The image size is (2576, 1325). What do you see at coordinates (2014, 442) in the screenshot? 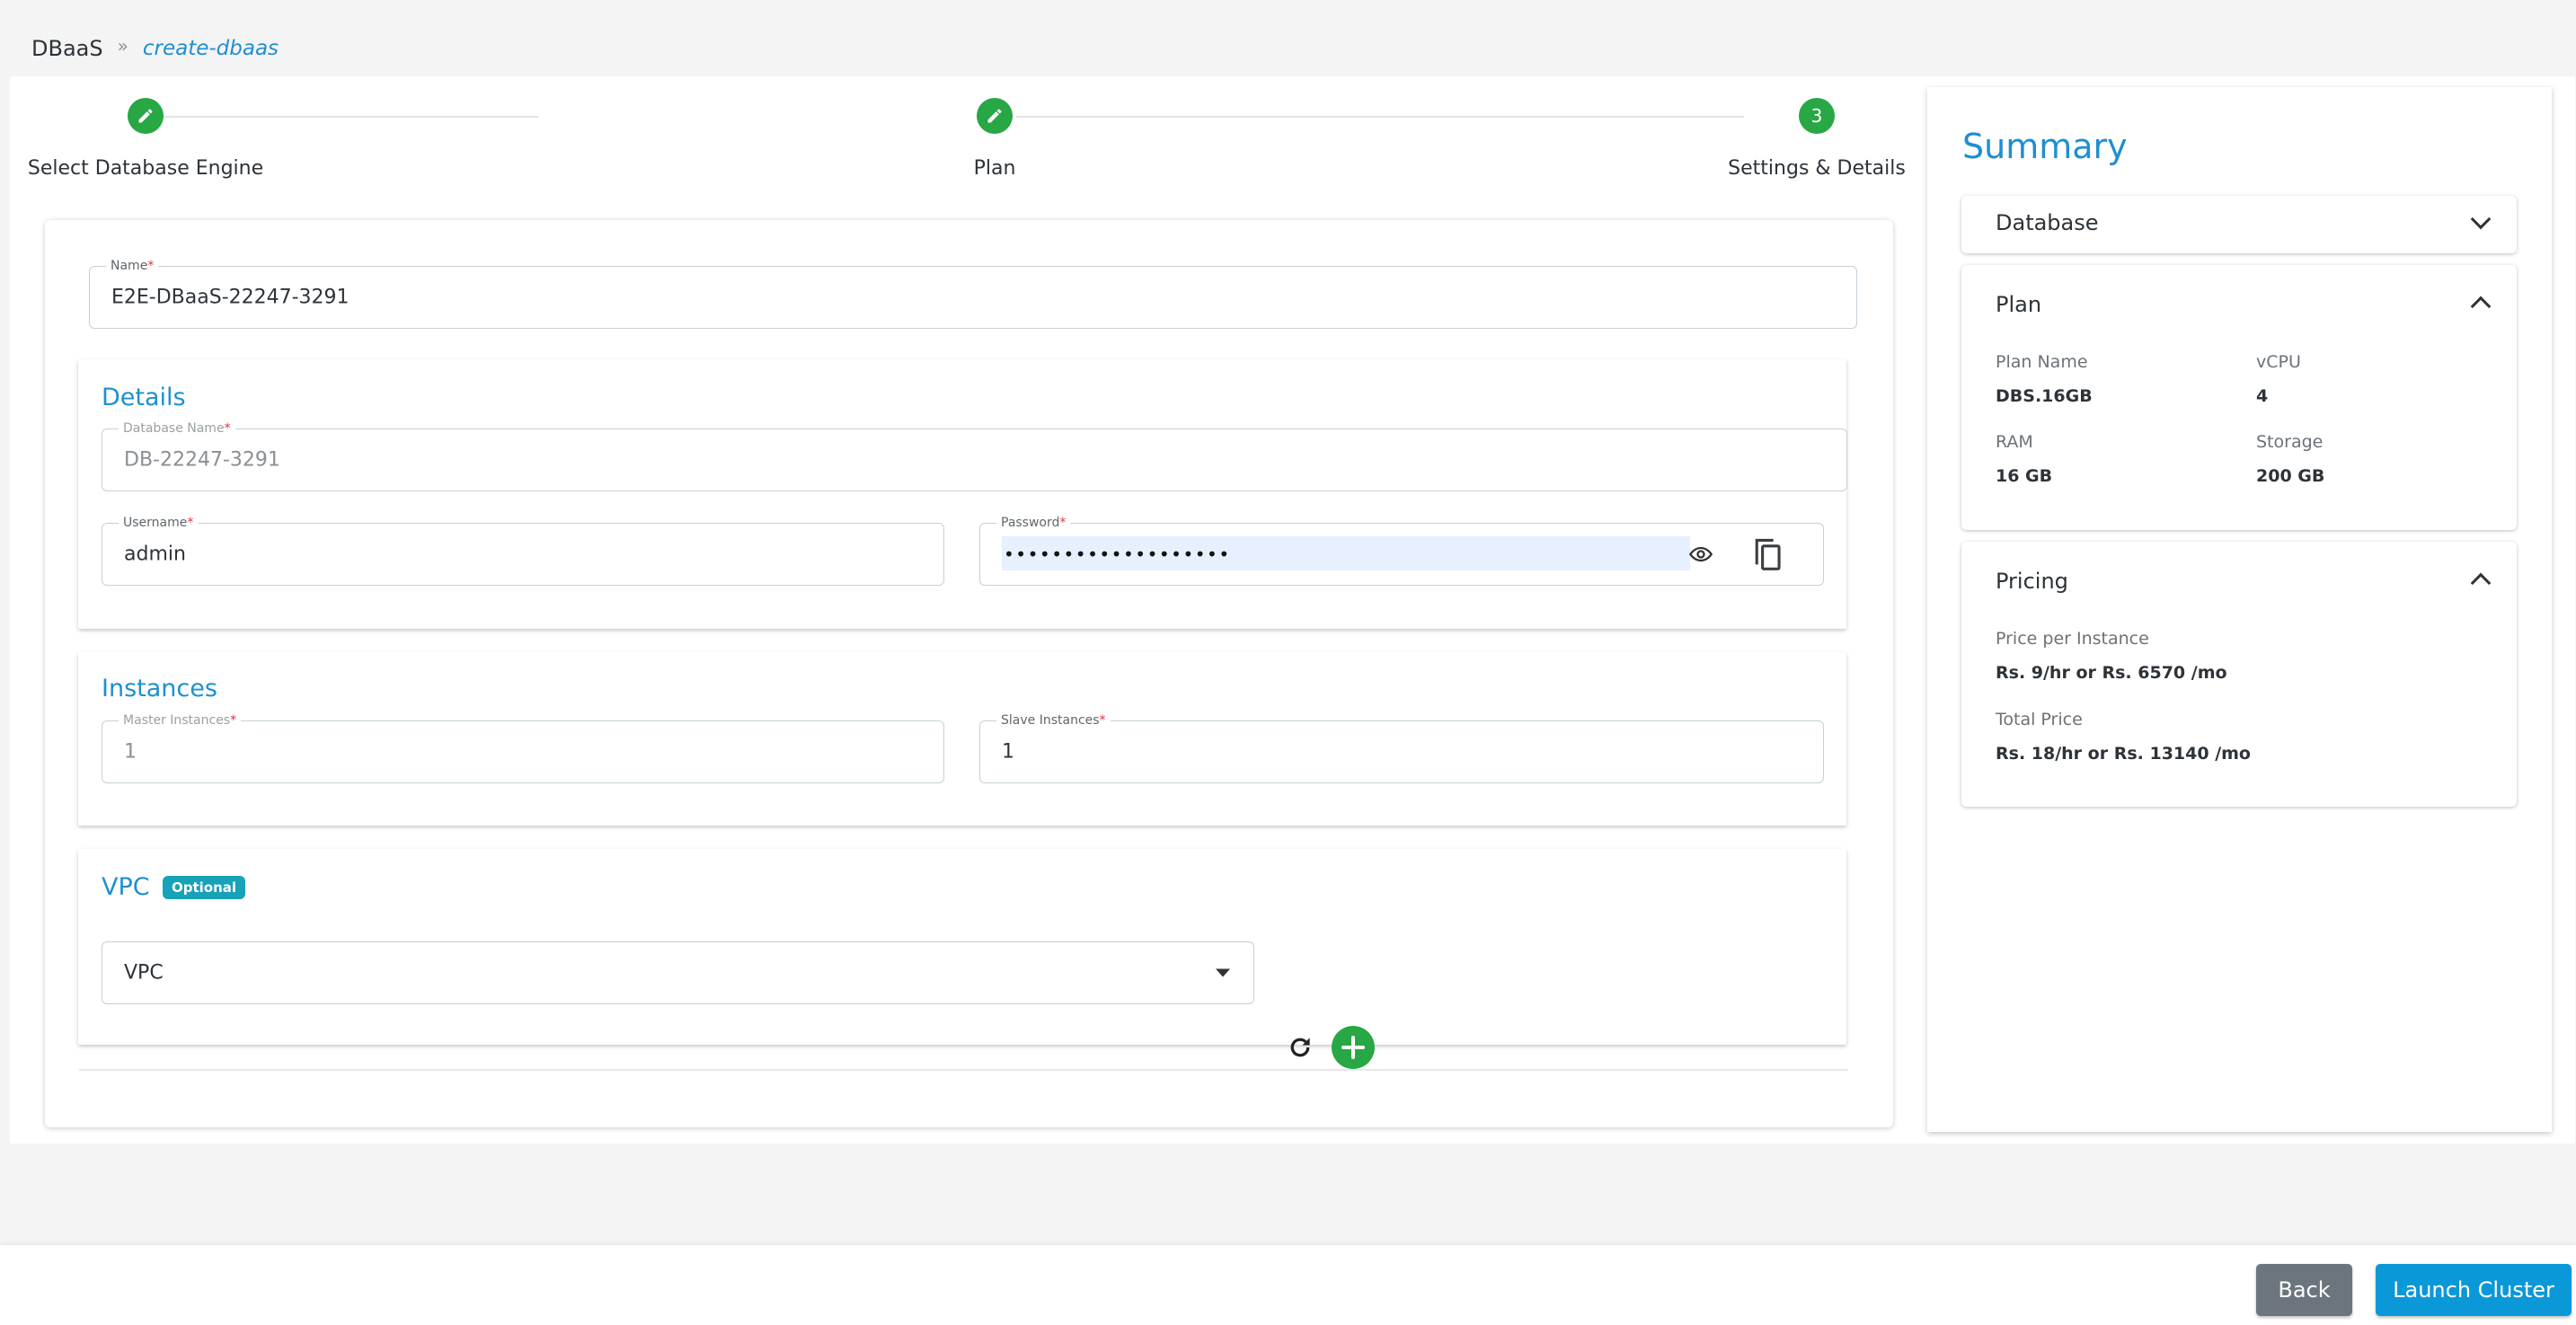
I see `ram-label: RAM` at bounding box center [2014, 442].